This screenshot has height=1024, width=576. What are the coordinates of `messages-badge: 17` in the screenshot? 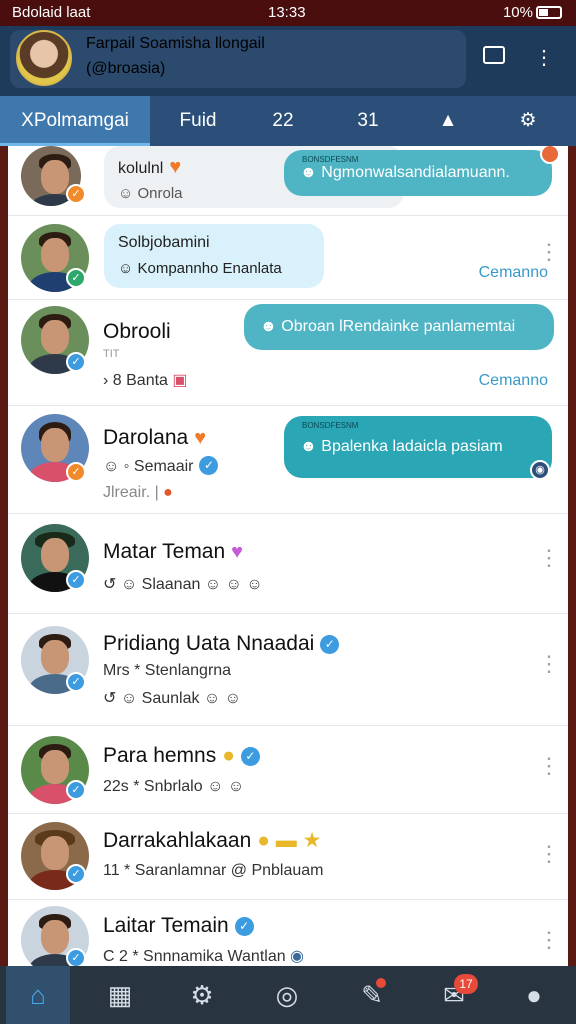 It's located at (466, 984).